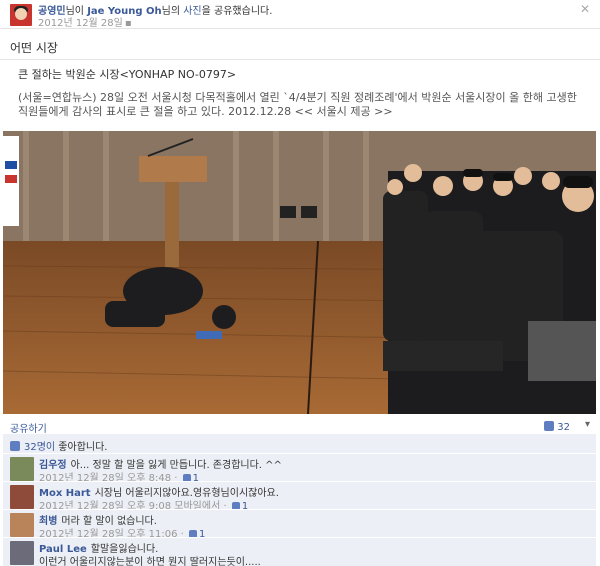  What do you see at coordinates (197, 506) in the screenshot?
I see `comment-via: 모바일에서` at bounding box center [197, 506].